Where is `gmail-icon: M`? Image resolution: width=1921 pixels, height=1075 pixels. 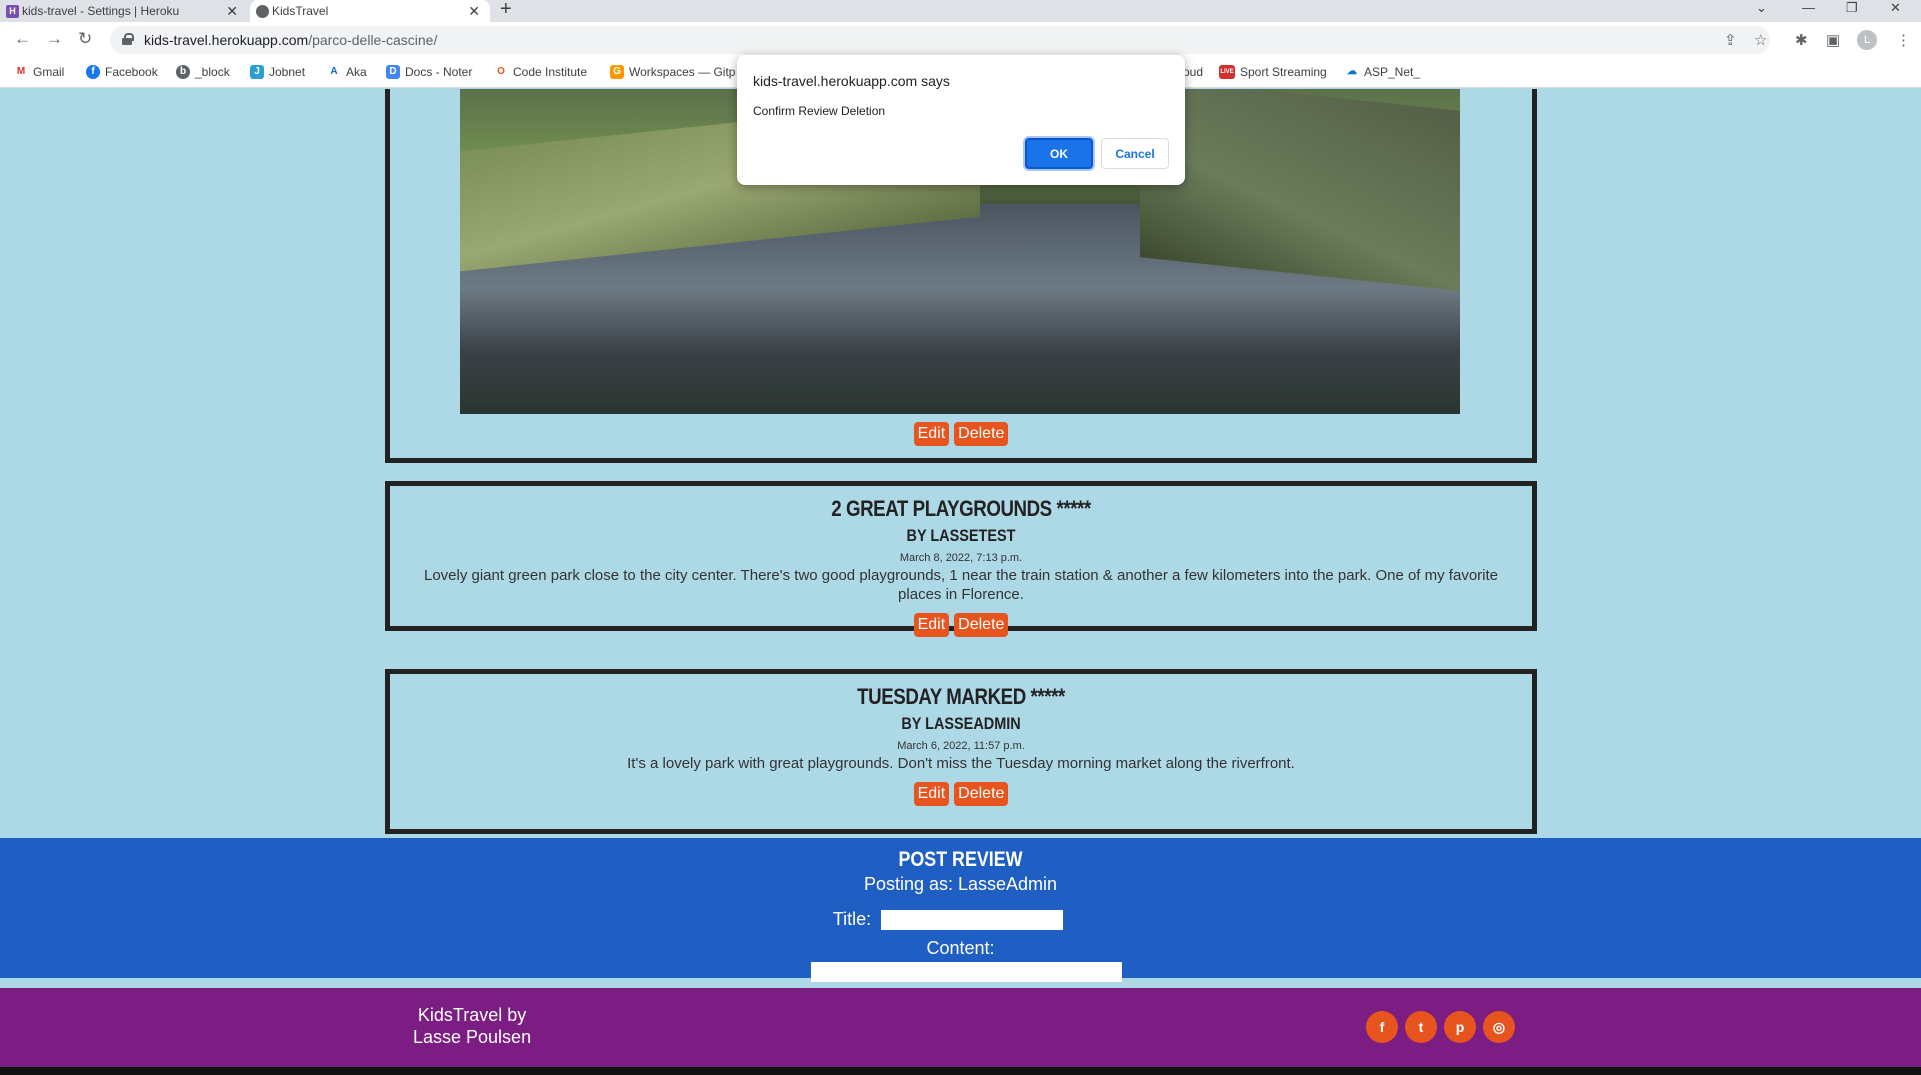
gmail-icon: M is located at coordinates (21, 72).